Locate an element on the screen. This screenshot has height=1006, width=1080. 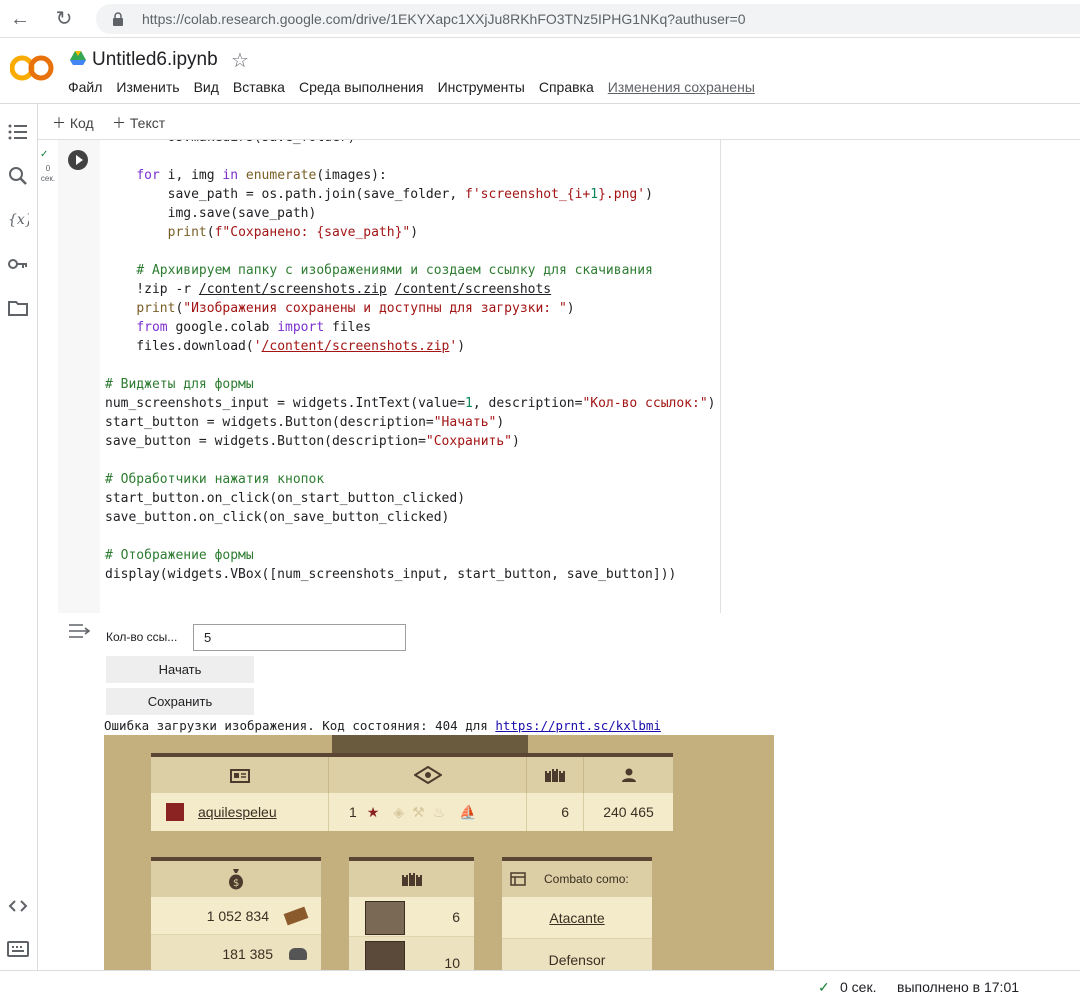
execution-time: 0 сек. is located at coordinates (48, 174).